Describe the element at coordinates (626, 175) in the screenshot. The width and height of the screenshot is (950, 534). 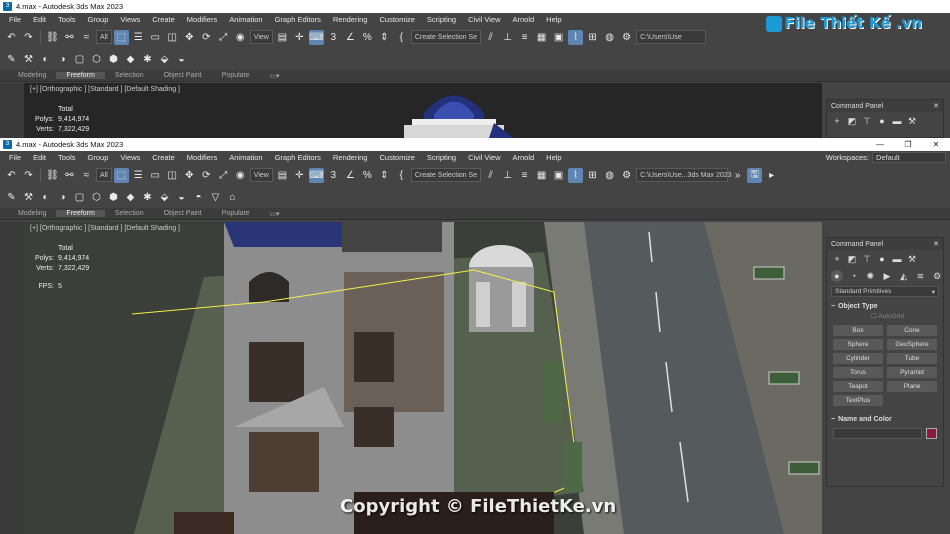
I see `render-setup-icon: ⚙` at that location.